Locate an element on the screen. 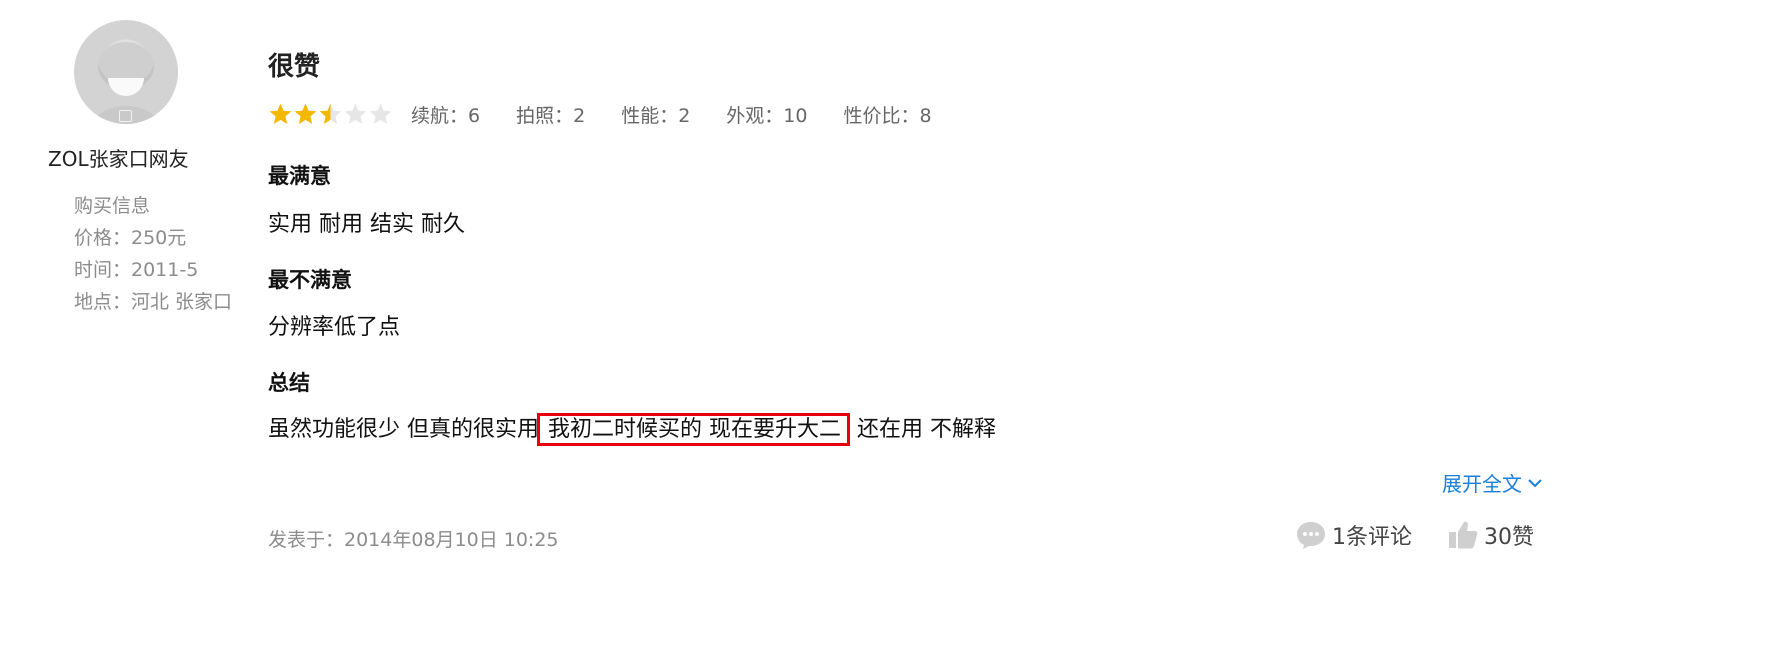 The image size is (1786, 648). summary-heading: 总结 is located at coordinates (289, 383).